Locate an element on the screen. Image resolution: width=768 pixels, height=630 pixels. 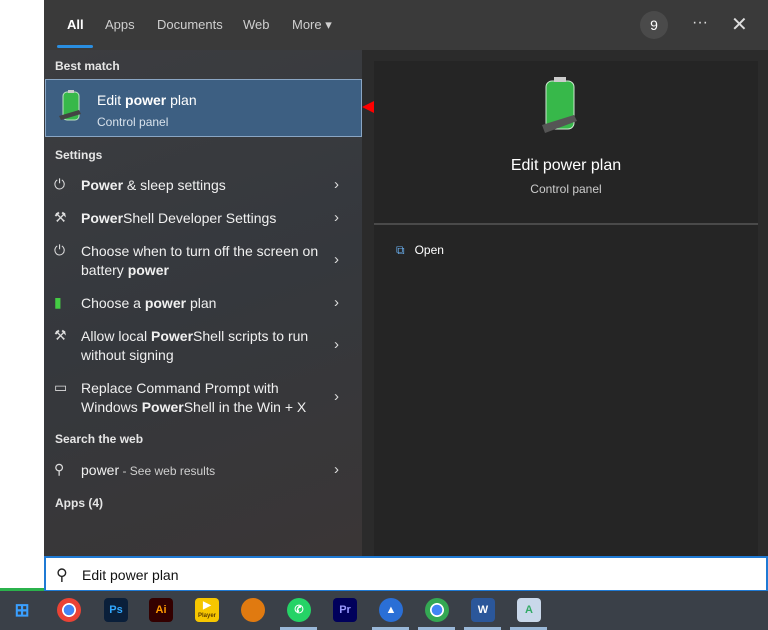
chrome-profile-icon is located at coordinates (437, 610).